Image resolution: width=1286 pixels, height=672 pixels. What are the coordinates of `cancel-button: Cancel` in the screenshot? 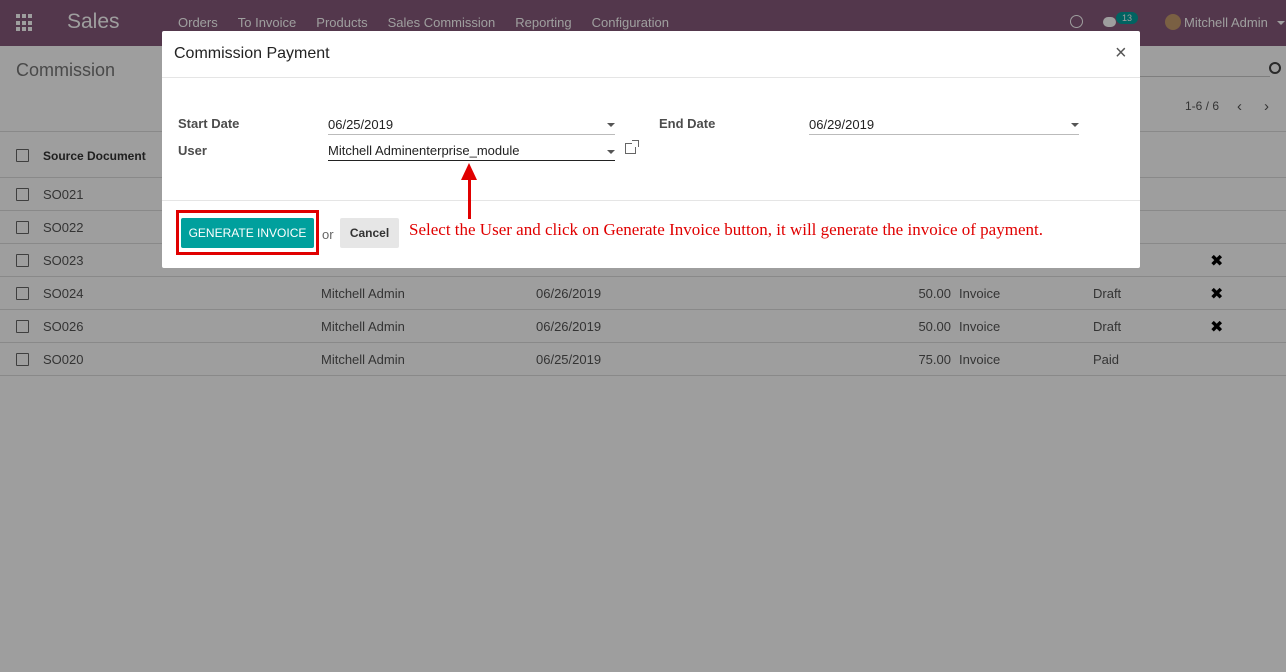 It's located at (369, 233).